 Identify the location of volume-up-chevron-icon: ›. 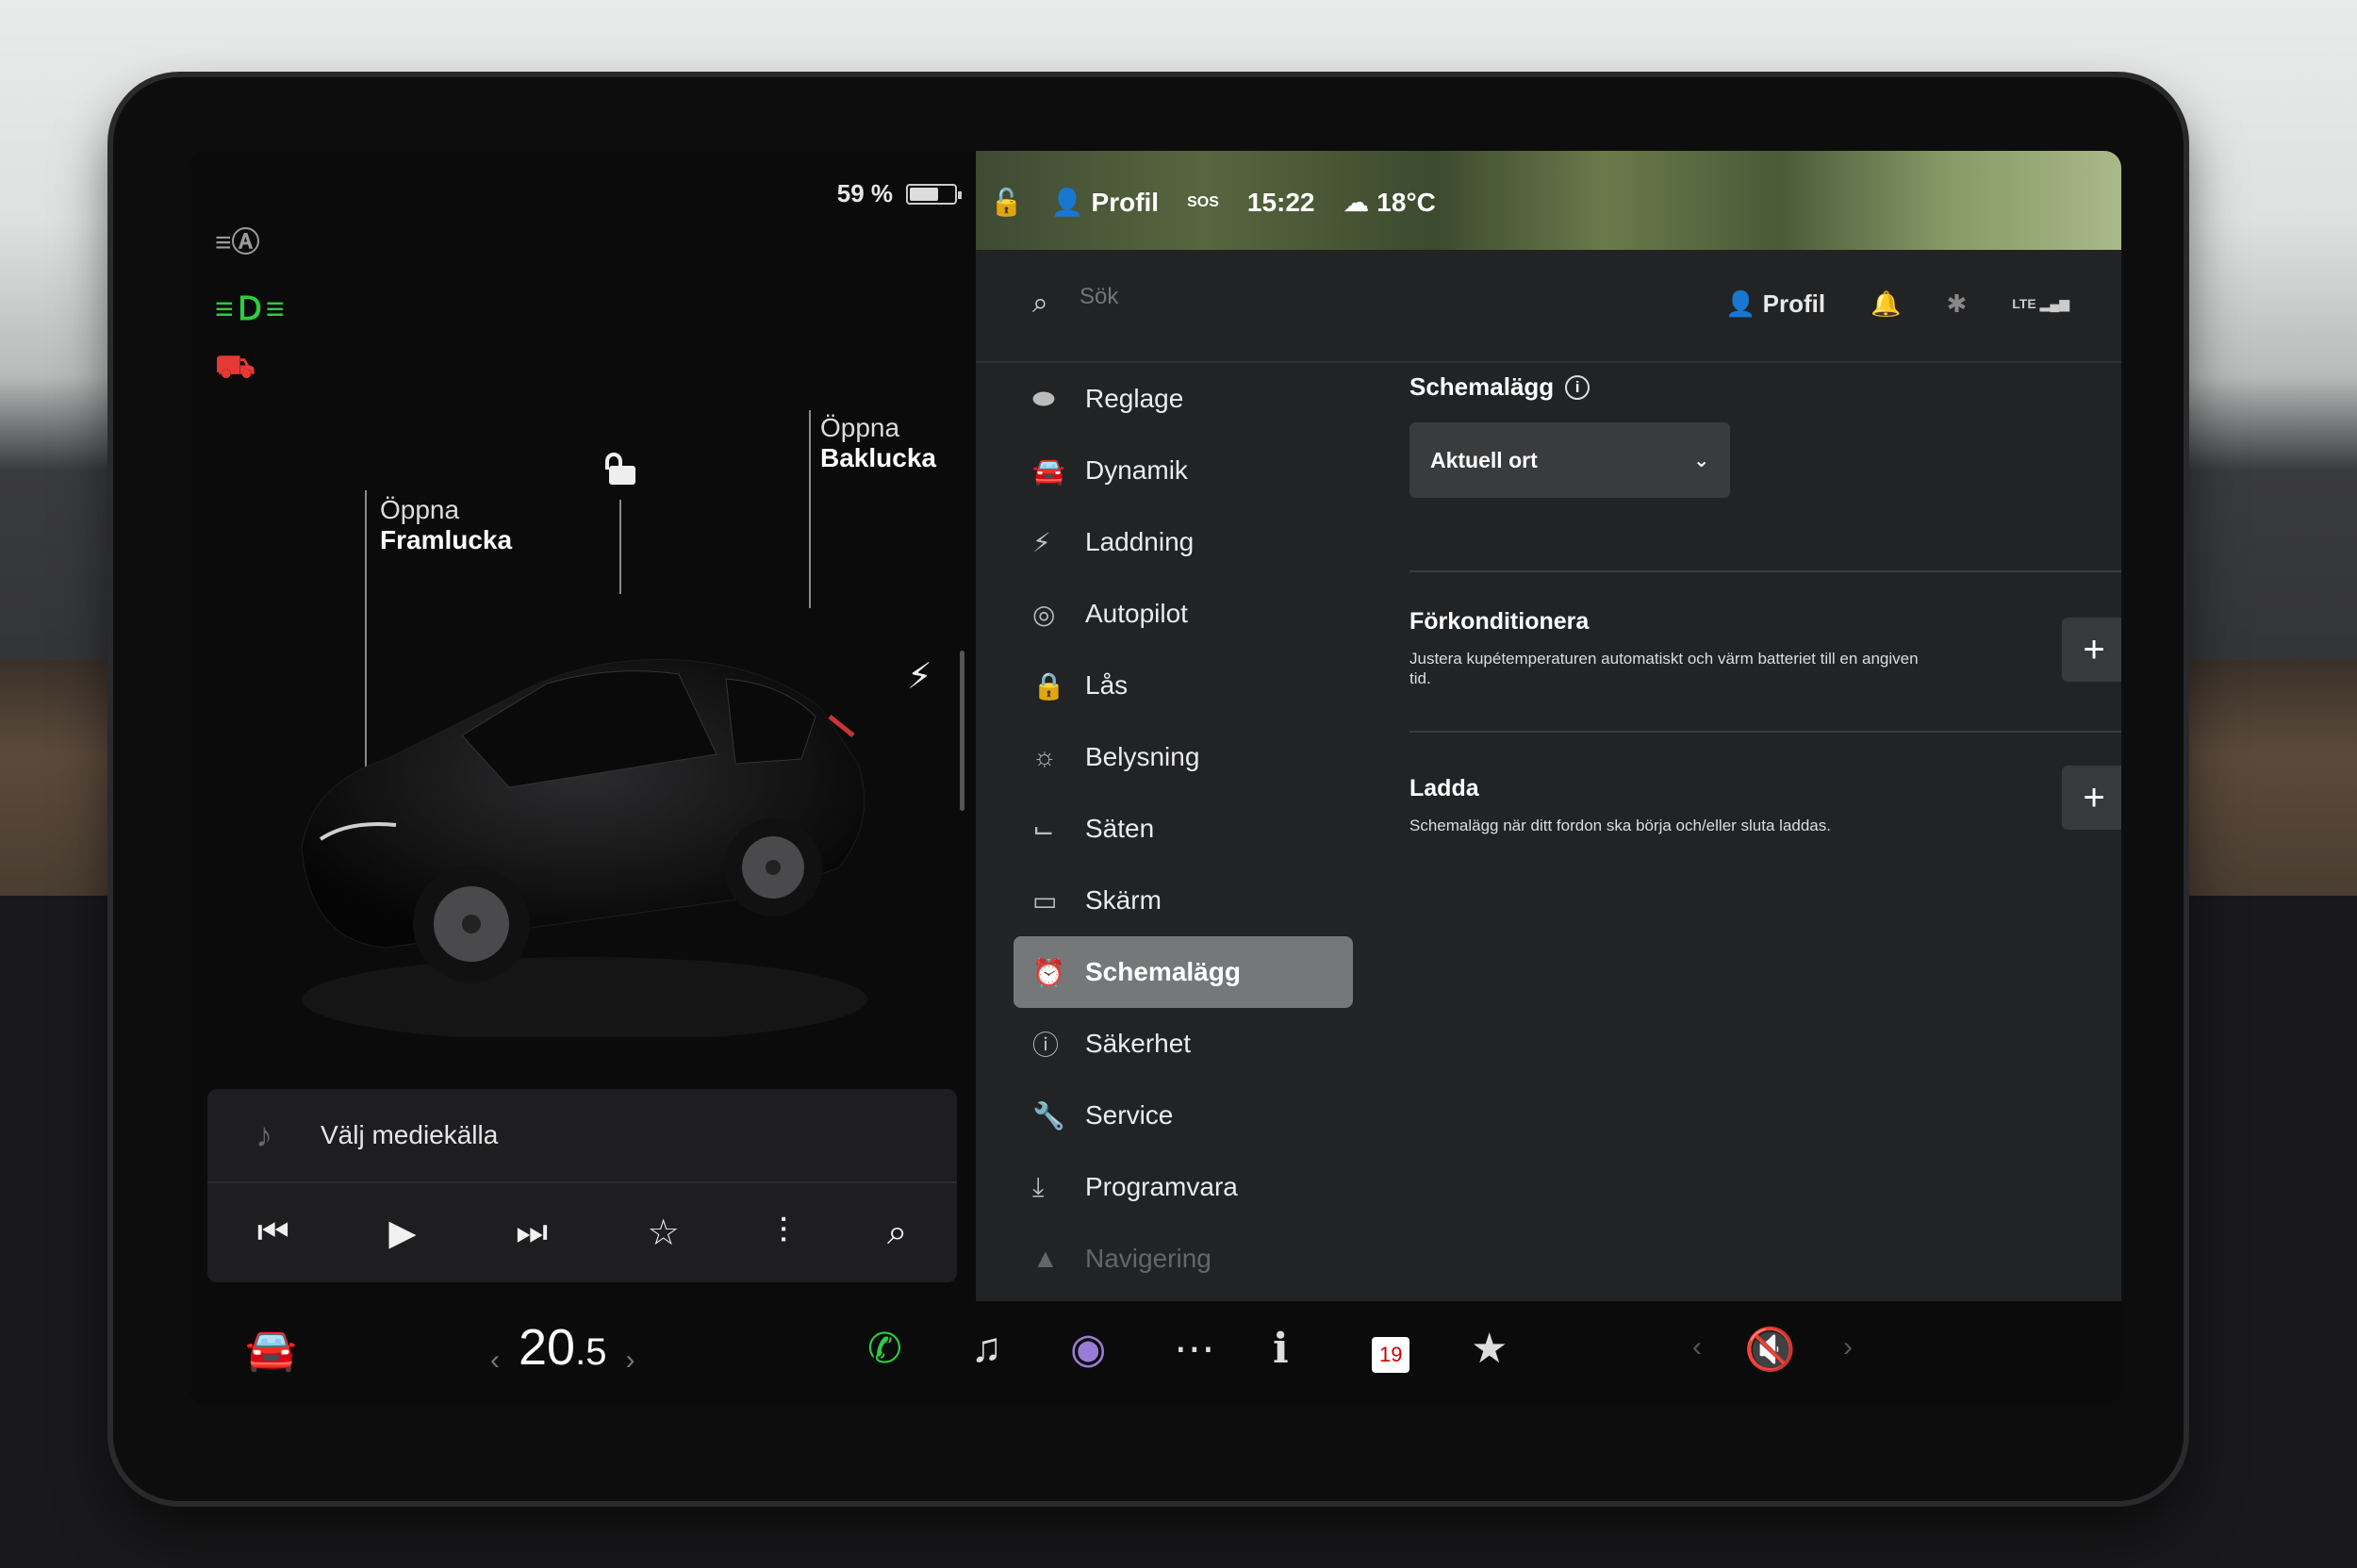
(1848, 1347).